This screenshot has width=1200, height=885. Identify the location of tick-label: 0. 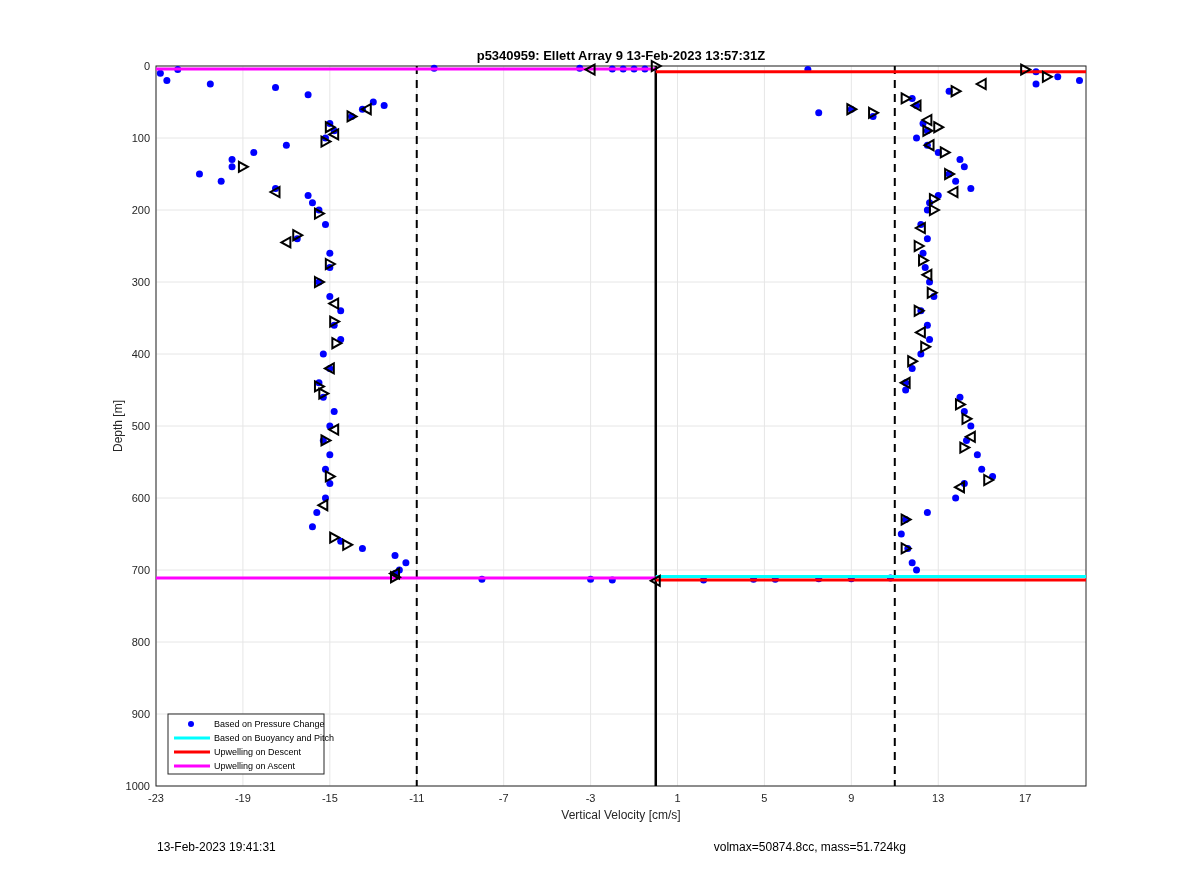
(146, 66).